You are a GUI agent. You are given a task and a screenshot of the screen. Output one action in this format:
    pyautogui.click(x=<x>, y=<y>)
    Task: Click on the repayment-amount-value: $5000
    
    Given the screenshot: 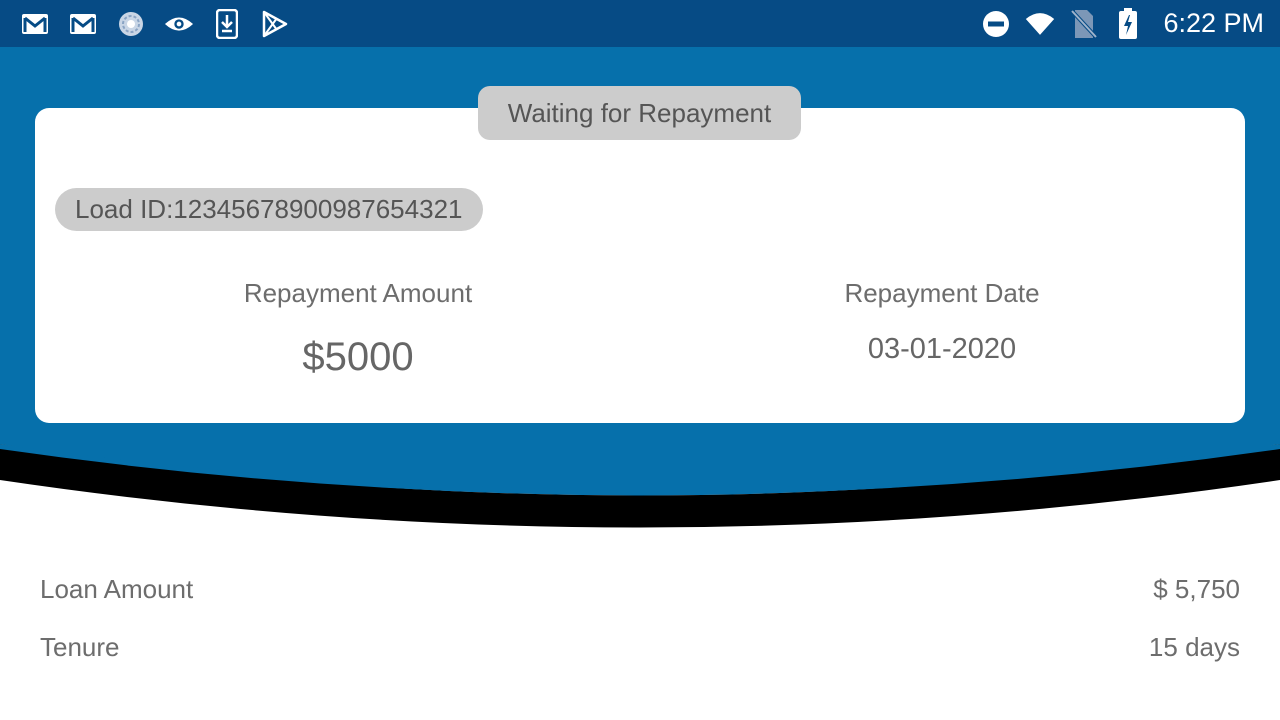 What is the action you would take?
    pyautogui.click(x=358, y=357)
    